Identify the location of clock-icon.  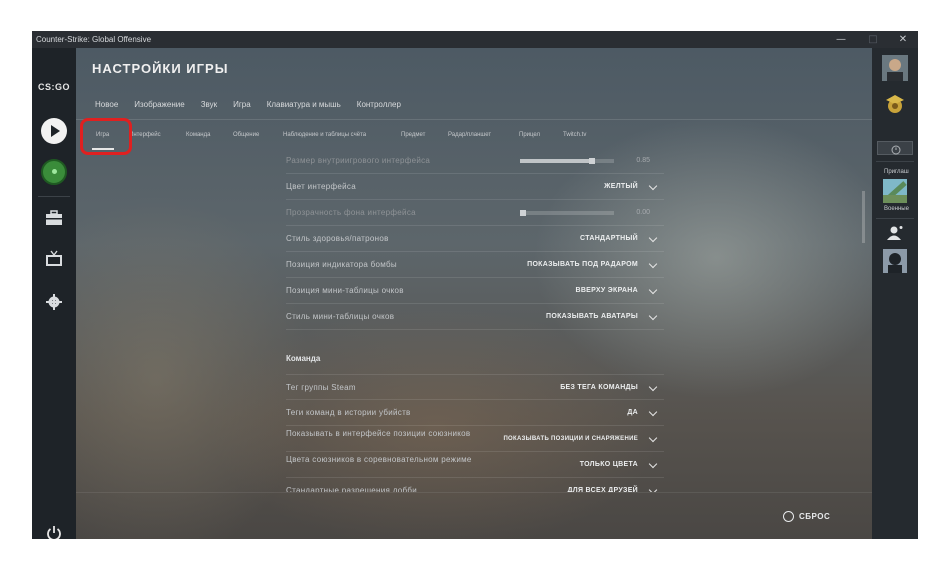
(896, 150).